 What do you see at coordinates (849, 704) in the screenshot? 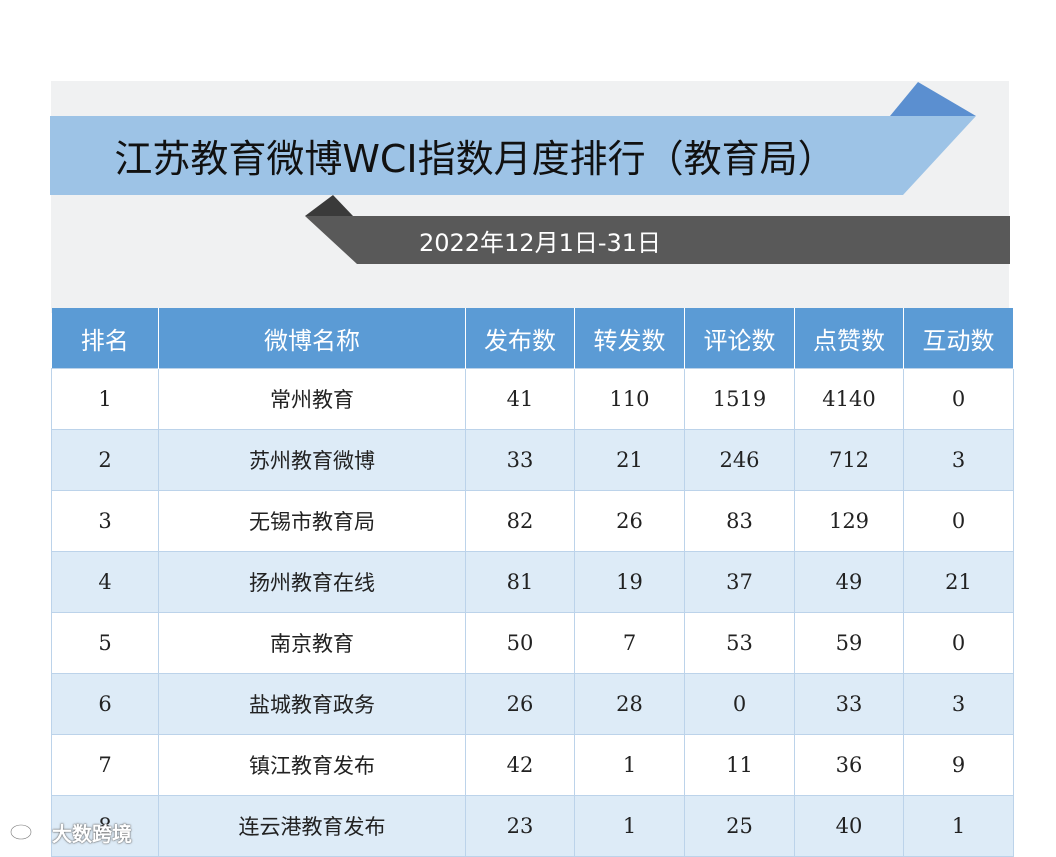
I see `cell-likes: 33` at bounding box center [849, 704].